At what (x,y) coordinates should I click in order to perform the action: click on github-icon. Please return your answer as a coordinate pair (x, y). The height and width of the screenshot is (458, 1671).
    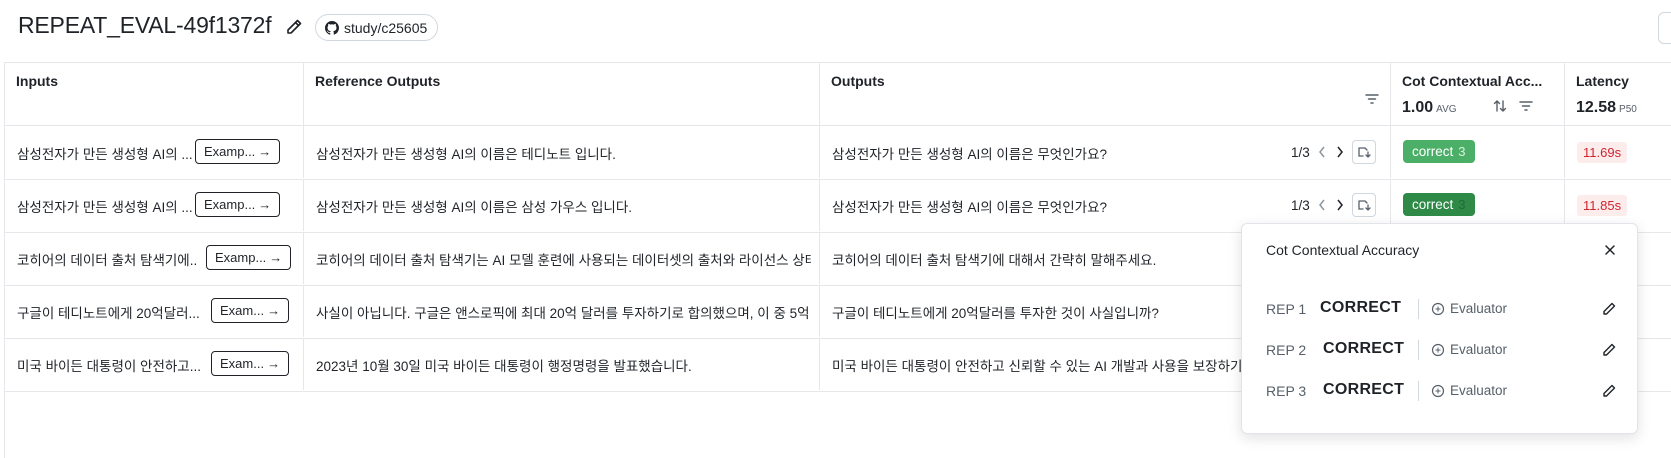
    Looking at the image, I should click on (332, 27).